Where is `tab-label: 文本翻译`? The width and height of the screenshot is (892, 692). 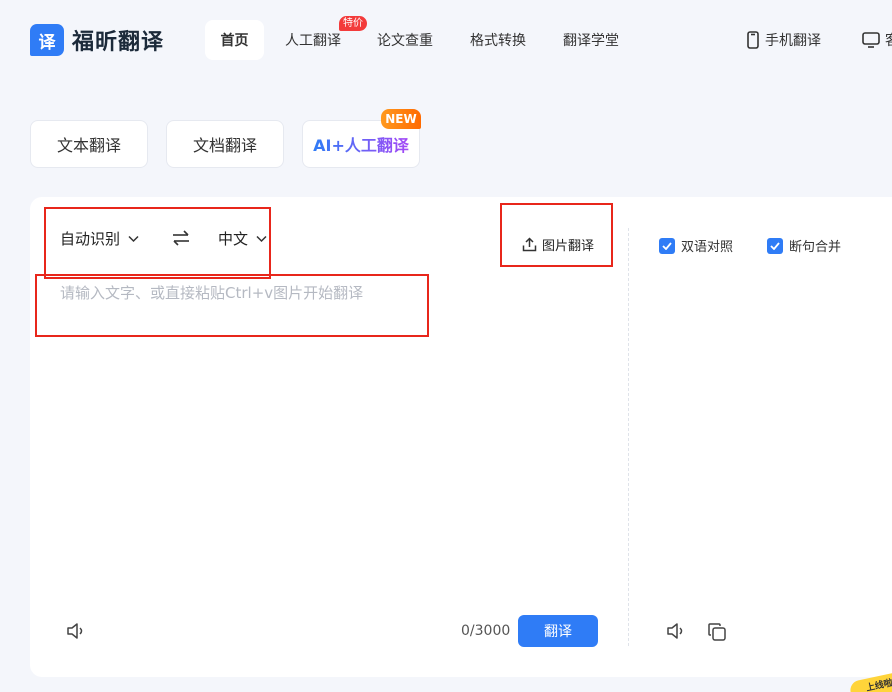
tab-label: 文本翻译 is located at coordinates (88, 145).